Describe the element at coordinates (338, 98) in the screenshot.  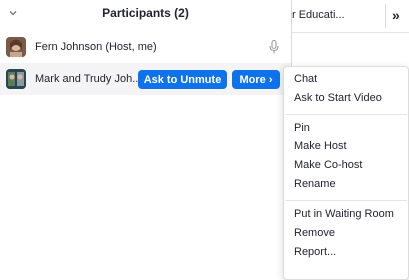
I see `menu-item-ask-to-start-video: Ask to Start Video` at that location.